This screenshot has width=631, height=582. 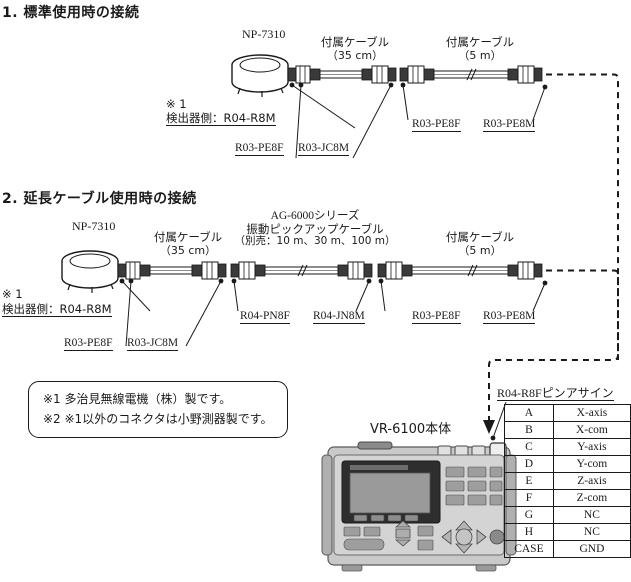 I want to click on section-1-connector-4: R03-PE8M, so click(x=509, y=125).